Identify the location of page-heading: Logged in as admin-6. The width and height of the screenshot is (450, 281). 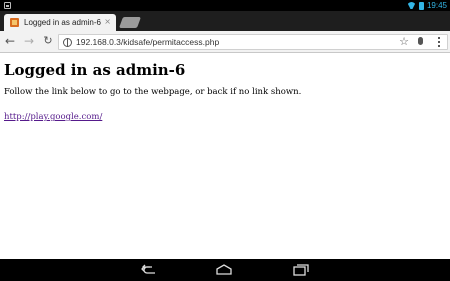
(95, 70).